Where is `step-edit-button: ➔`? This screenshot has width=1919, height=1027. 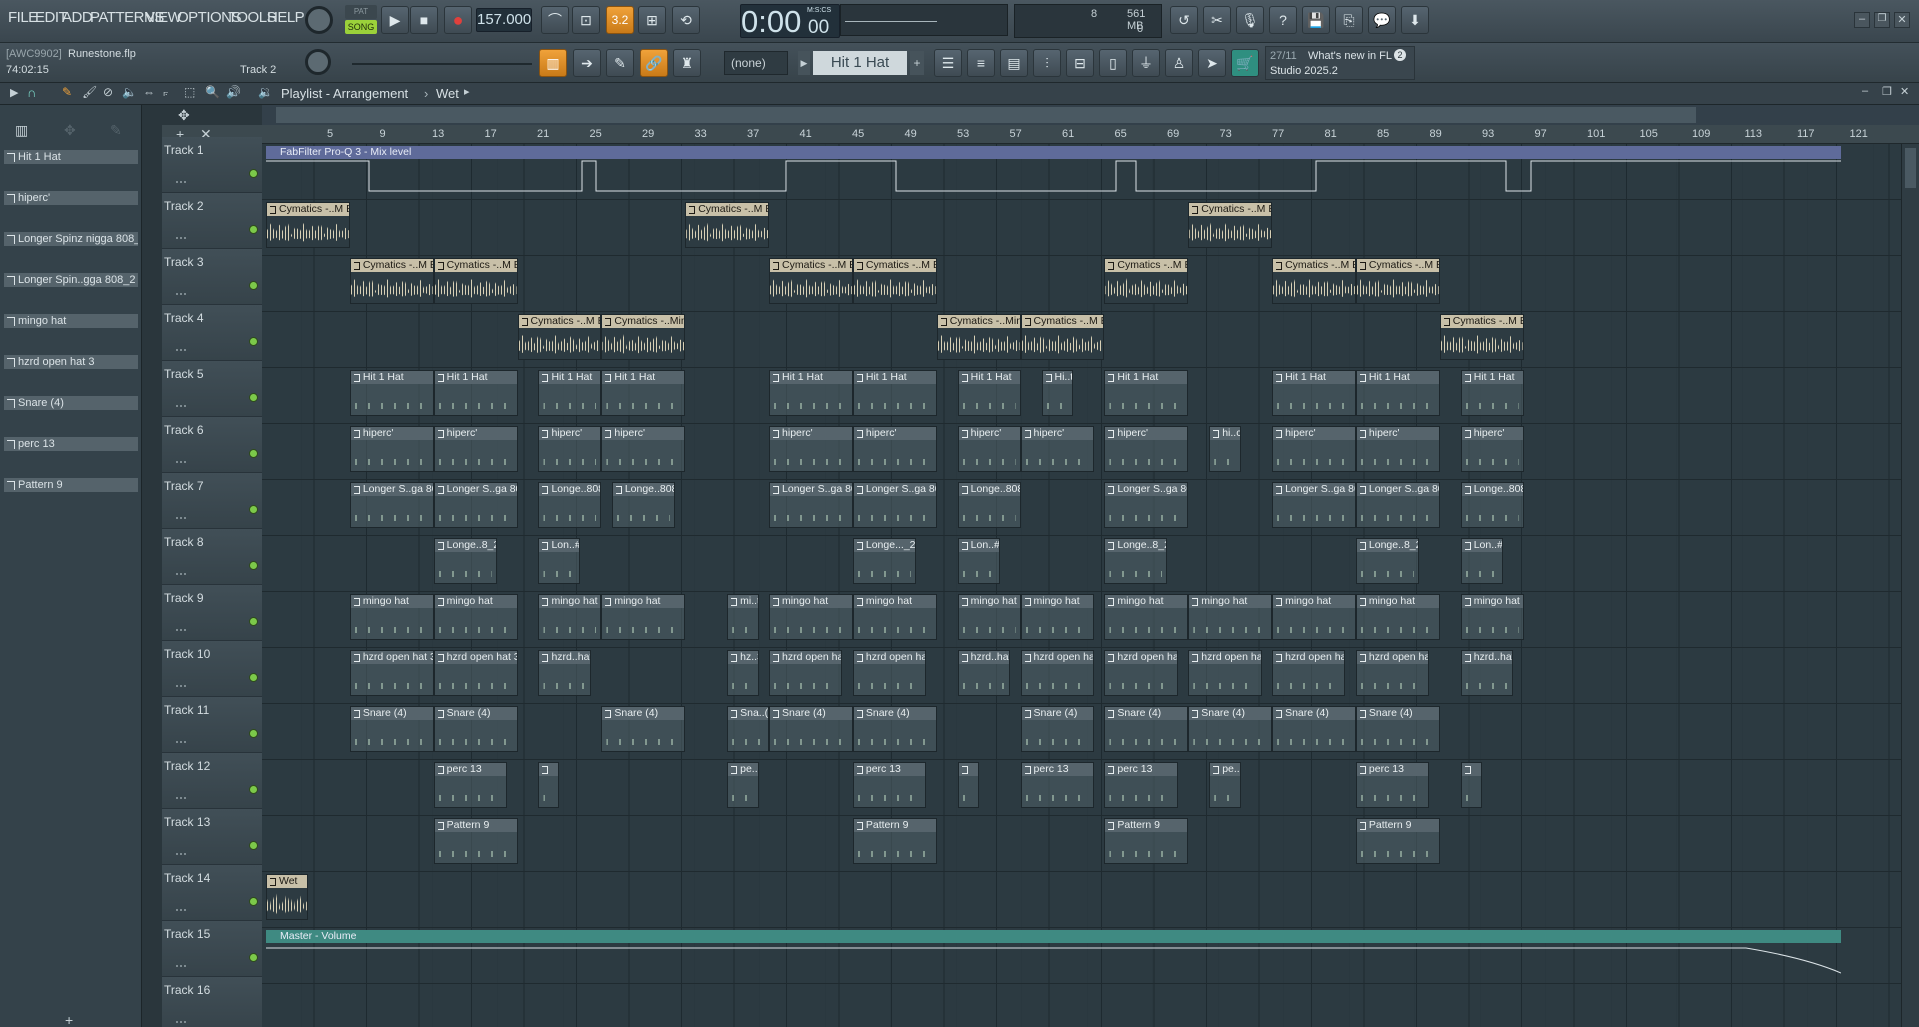
step-edit-button: ➔ is located at coordinates (587, 63).